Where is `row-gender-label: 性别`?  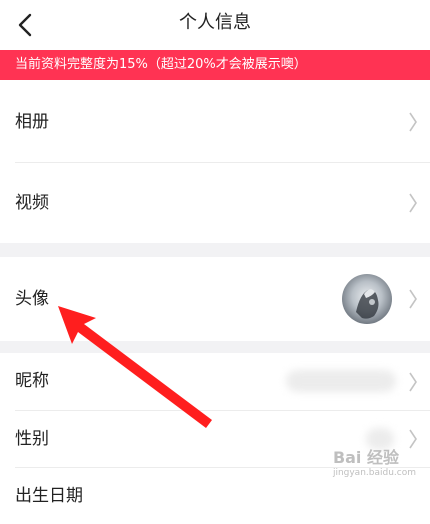
row-gender-label: 性别 is located at coordinates (32, 439).